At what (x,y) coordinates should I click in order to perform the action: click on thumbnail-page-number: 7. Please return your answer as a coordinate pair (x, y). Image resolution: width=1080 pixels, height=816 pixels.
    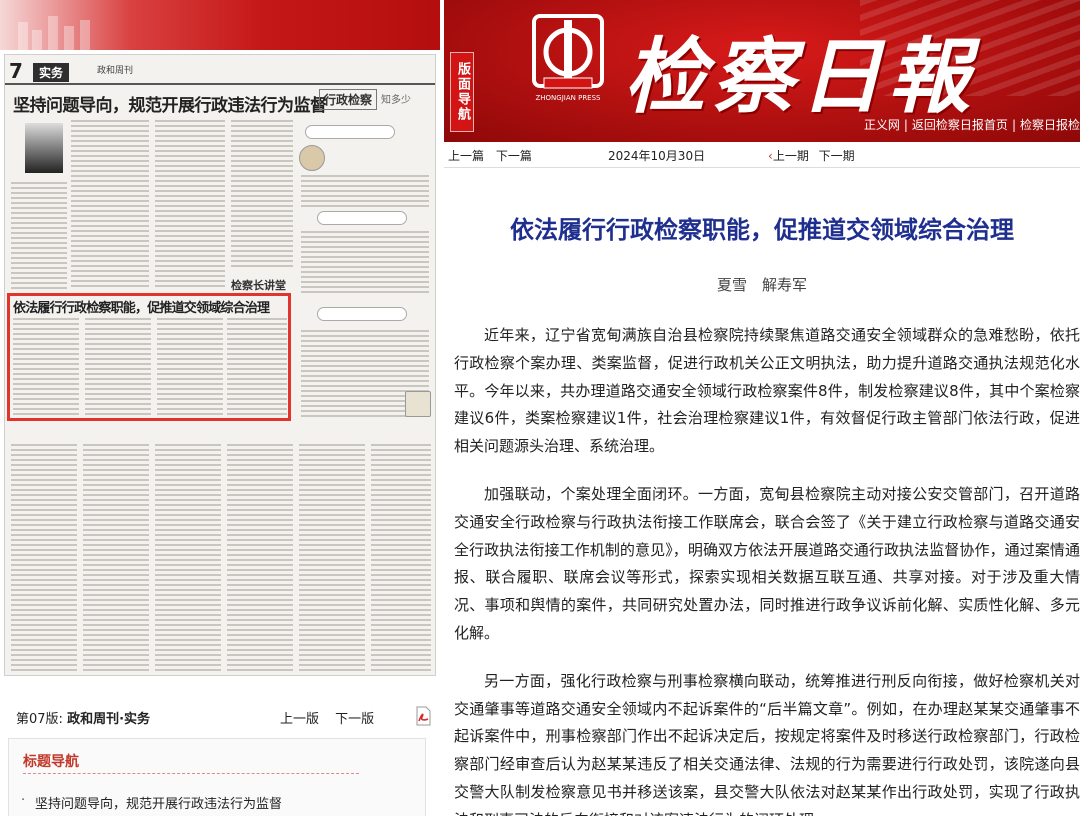
    Looking at the image, I should click on (16, 71).